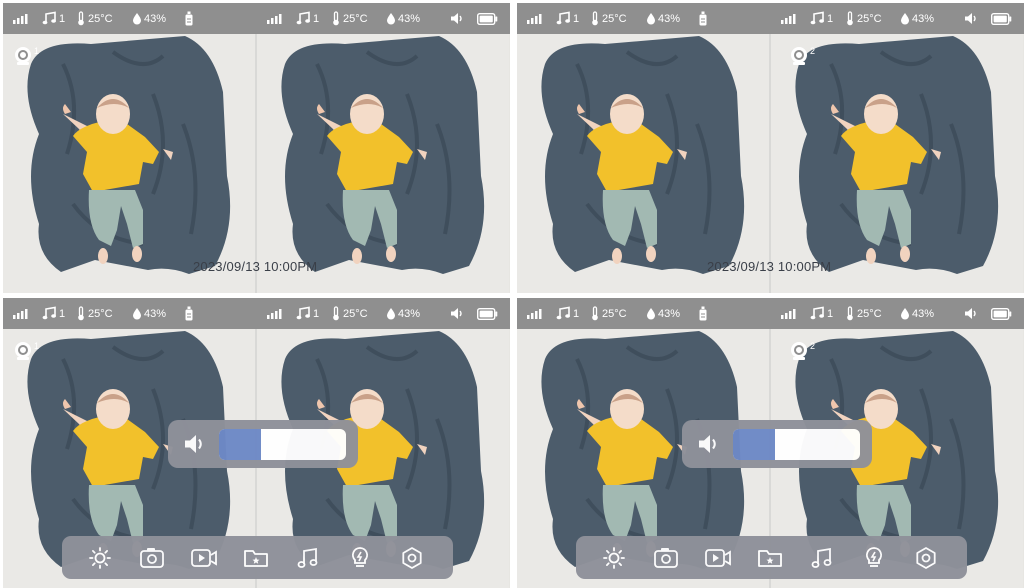 The width and height of the screenshot is (1029, 588). What do you see at coordinates (703, 313) in the screenshot?
I see `baby-bottle-icon` at bounding box center [703, 313].